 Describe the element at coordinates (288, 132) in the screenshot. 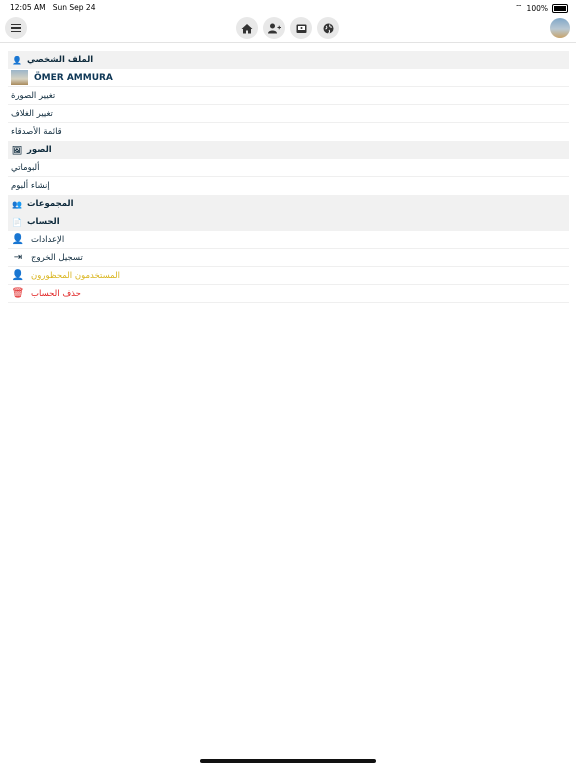

I see `friends-list-item: قائمة الأصدقاء` at that location.